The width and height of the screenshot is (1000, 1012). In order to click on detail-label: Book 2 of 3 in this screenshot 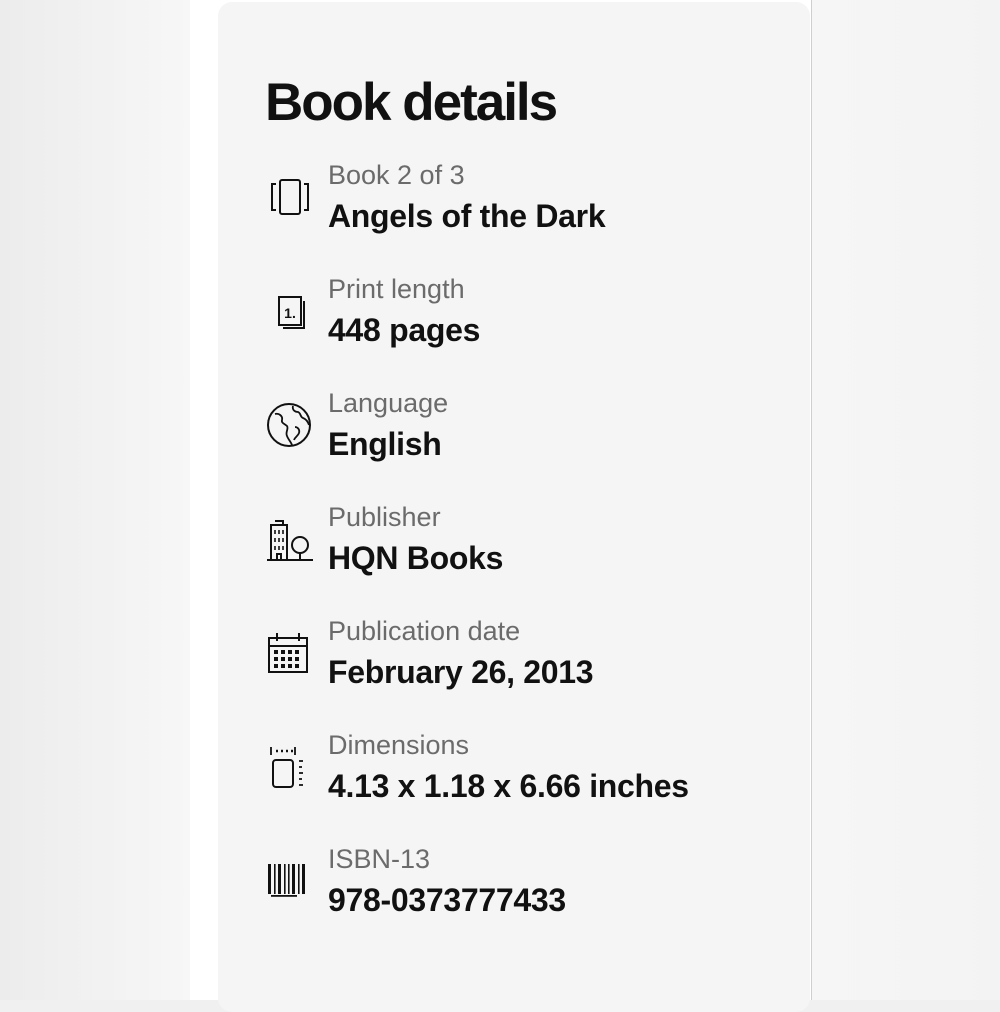, I will do `click(396, 175)`.